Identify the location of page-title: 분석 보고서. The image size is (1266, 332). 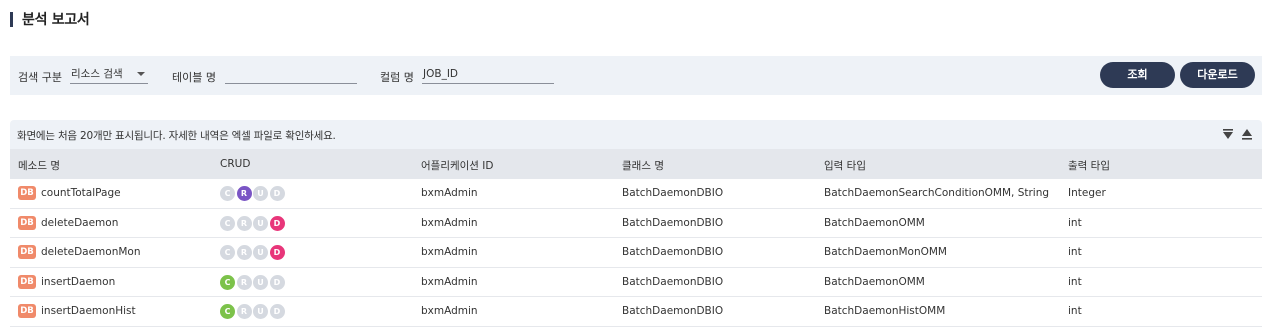
(50, 19).